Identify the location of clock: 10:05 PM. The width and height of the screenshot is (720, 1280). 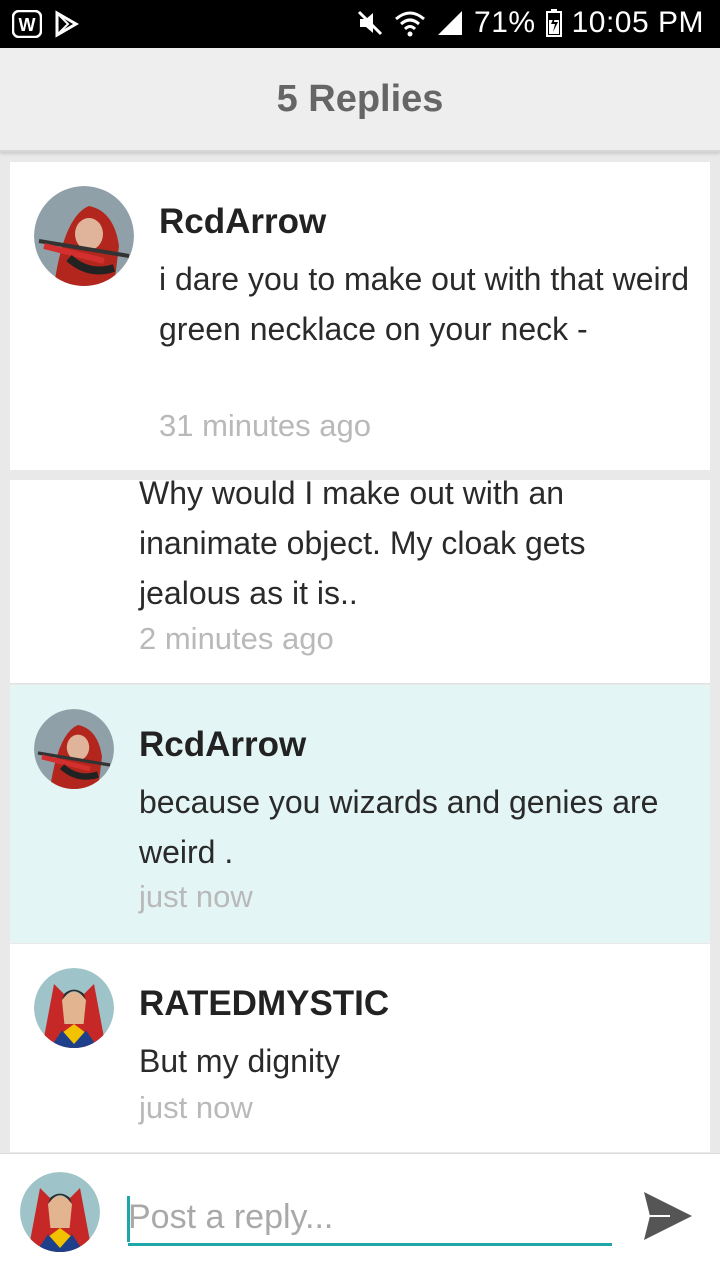
(637, 22).